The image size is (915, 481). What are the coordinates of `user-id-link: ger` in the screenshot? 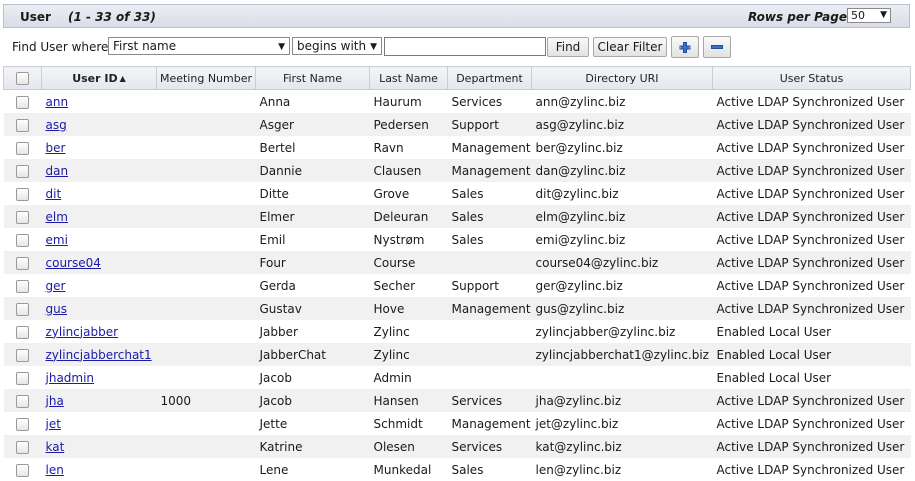 It's located at (56, 286).